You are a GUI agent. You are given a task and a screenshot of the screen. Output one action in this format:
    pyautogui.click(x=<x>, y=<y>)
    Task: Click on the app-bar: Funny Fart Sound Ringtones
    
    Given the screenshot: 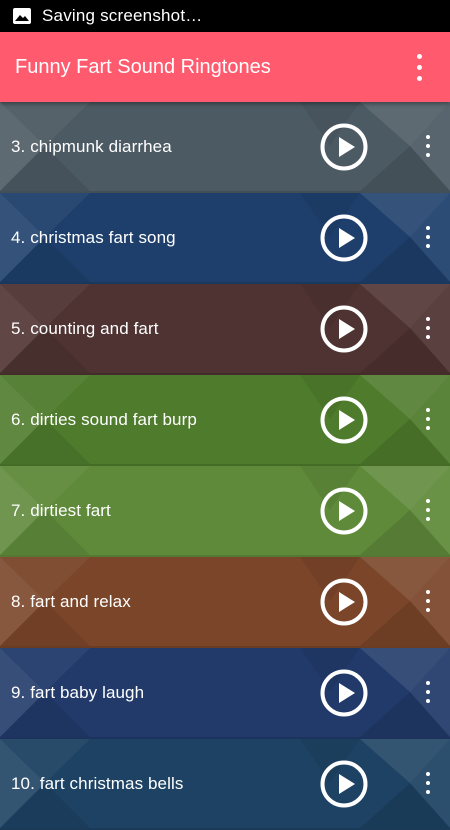 What is the action you would take?
    pyautogui.click(x=225, y=67)
    